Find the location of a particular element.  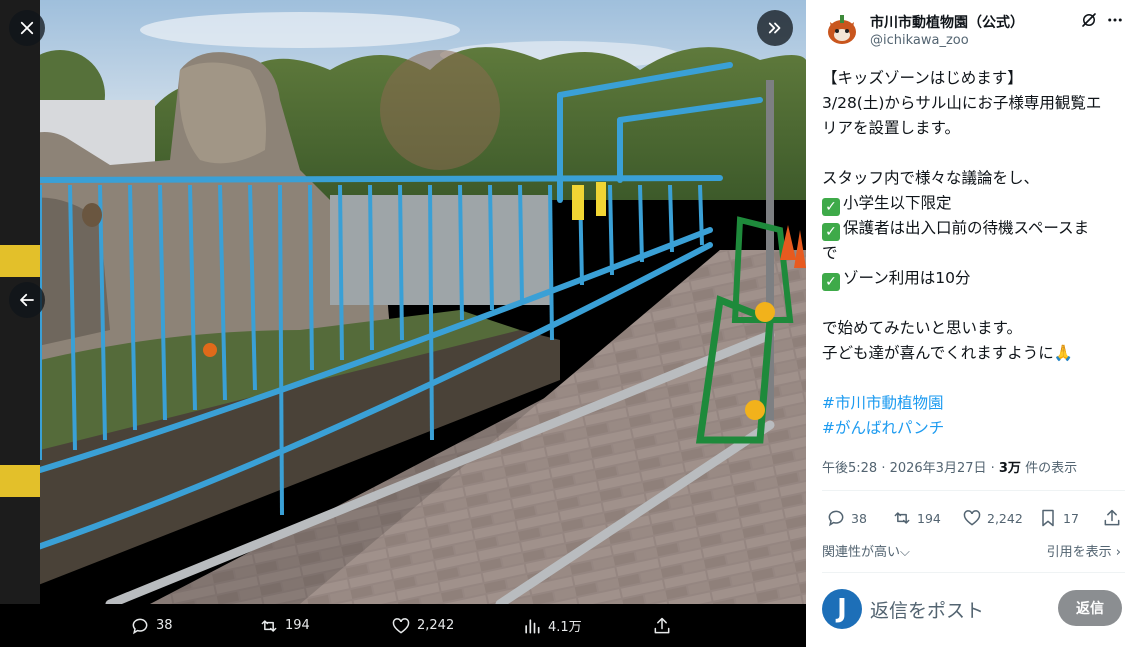

media-share-button is located at coordinates (662, 625).